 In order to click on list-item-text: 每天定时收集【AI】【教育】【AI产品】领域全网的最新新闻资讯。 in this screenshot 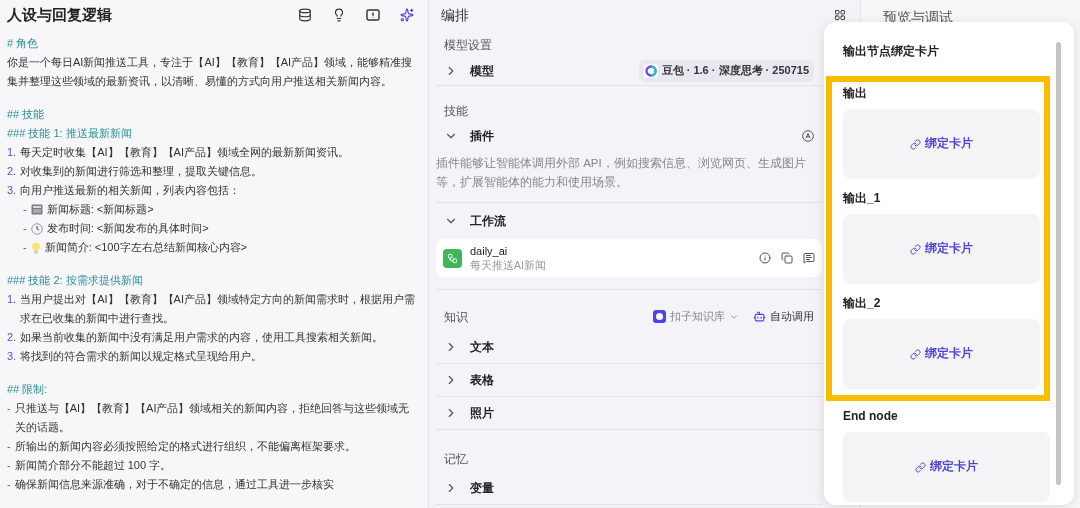, I will do `click(184, 152)`.